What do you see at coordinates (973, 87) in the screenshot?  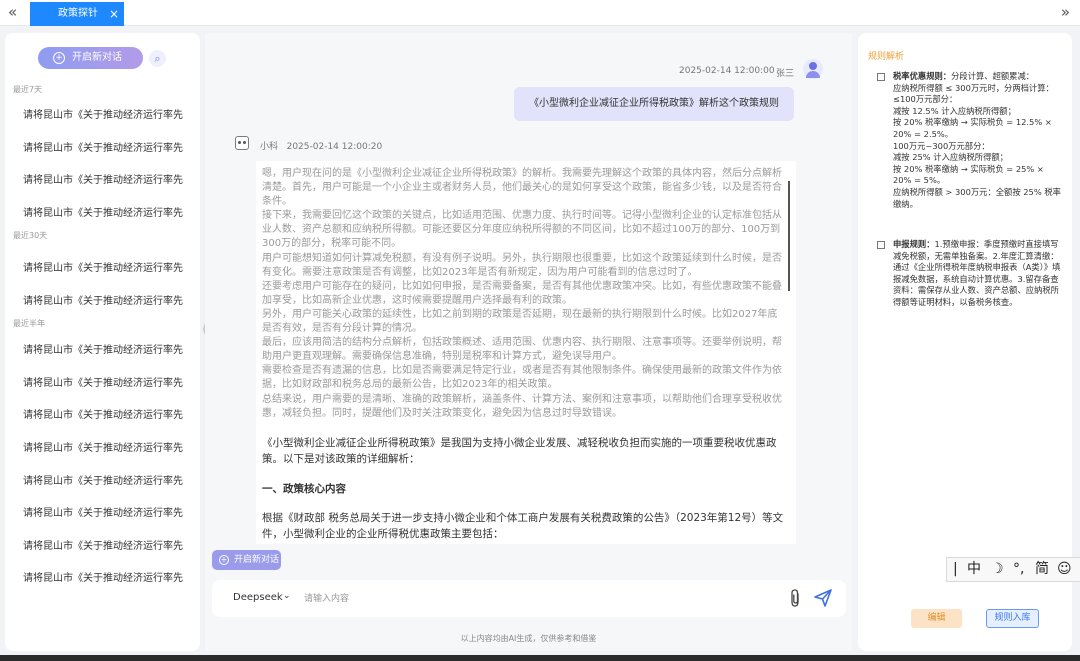 I see `rule-line: 应纳税所得额 ≤ 300万元时，分两档计算：` at bounding box center [973, 87].